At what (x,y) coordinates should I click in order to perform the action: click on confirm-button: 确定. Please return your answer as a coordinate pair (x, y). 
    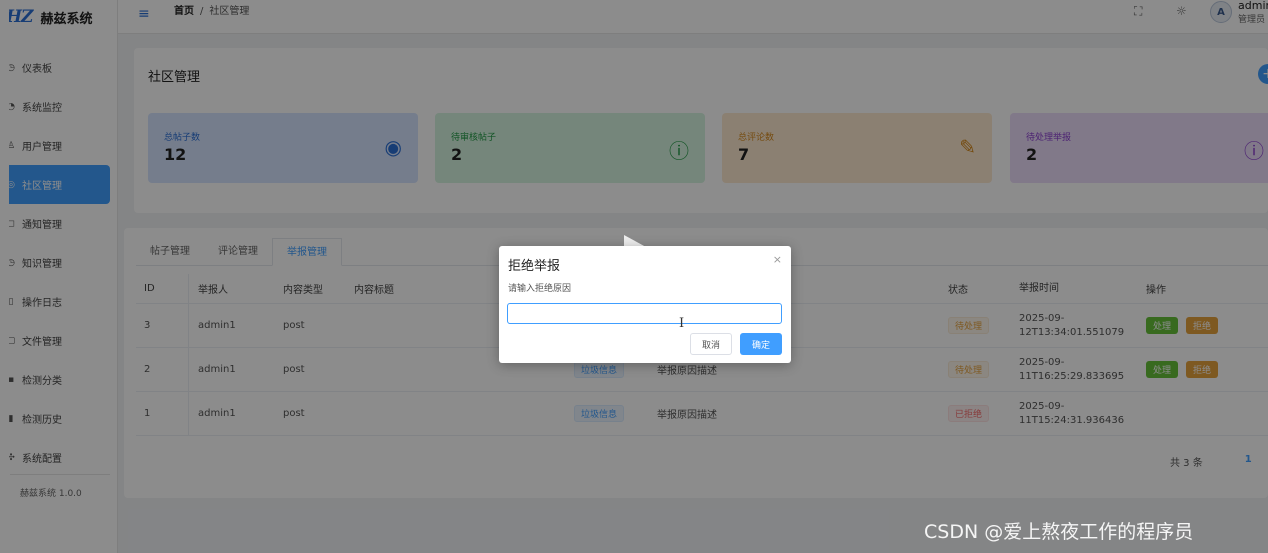
    Looking at the image, I should click on (761, 344).